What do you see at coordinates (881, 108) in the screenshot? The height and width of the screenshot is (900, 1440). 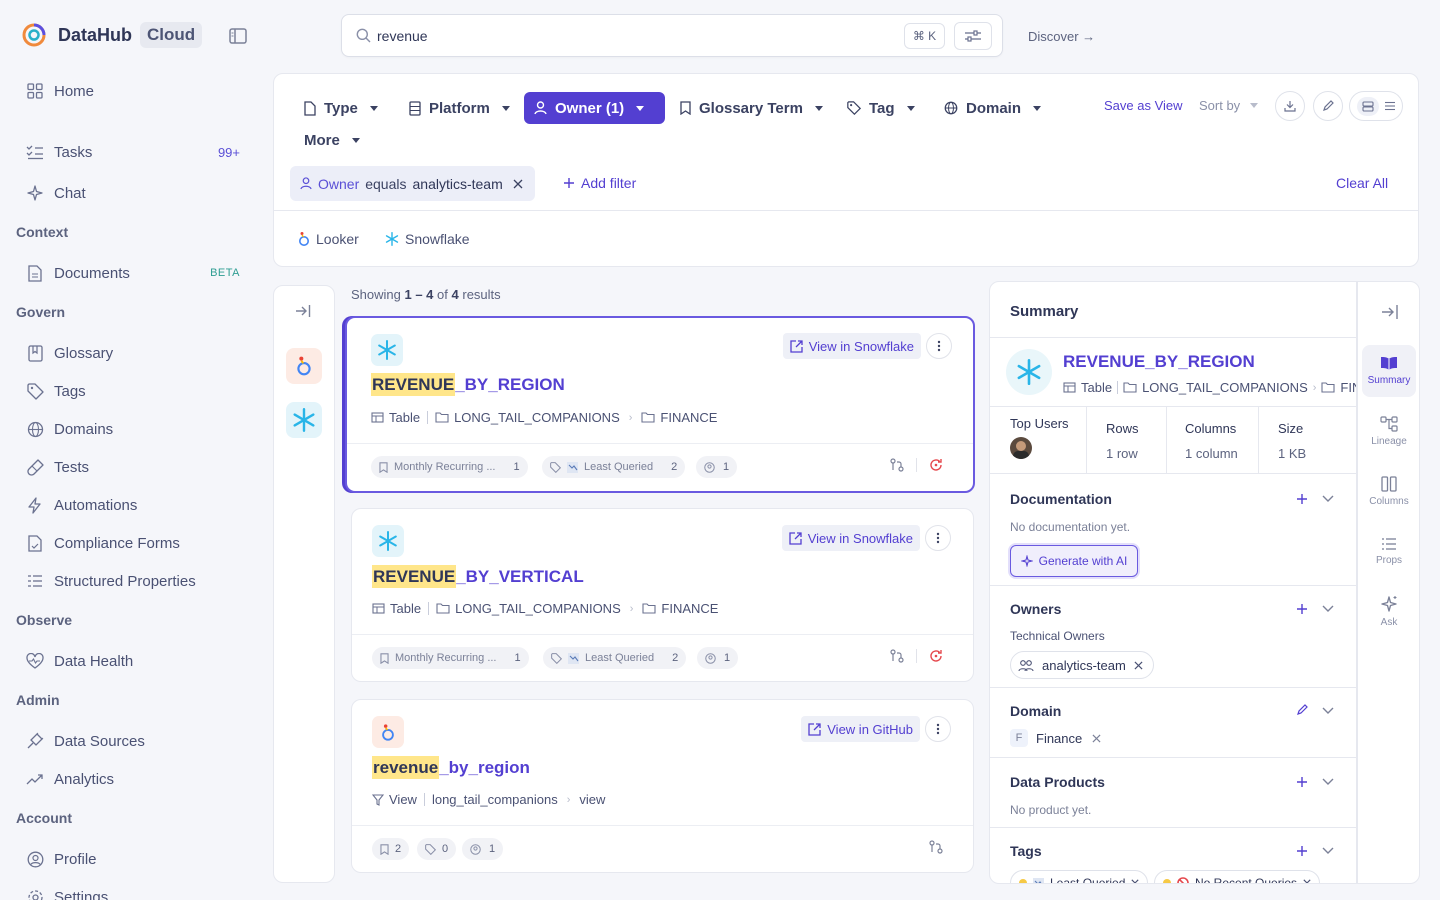 I see `filter-tag-dropdown: Tag` at bounding box center [881, 108].